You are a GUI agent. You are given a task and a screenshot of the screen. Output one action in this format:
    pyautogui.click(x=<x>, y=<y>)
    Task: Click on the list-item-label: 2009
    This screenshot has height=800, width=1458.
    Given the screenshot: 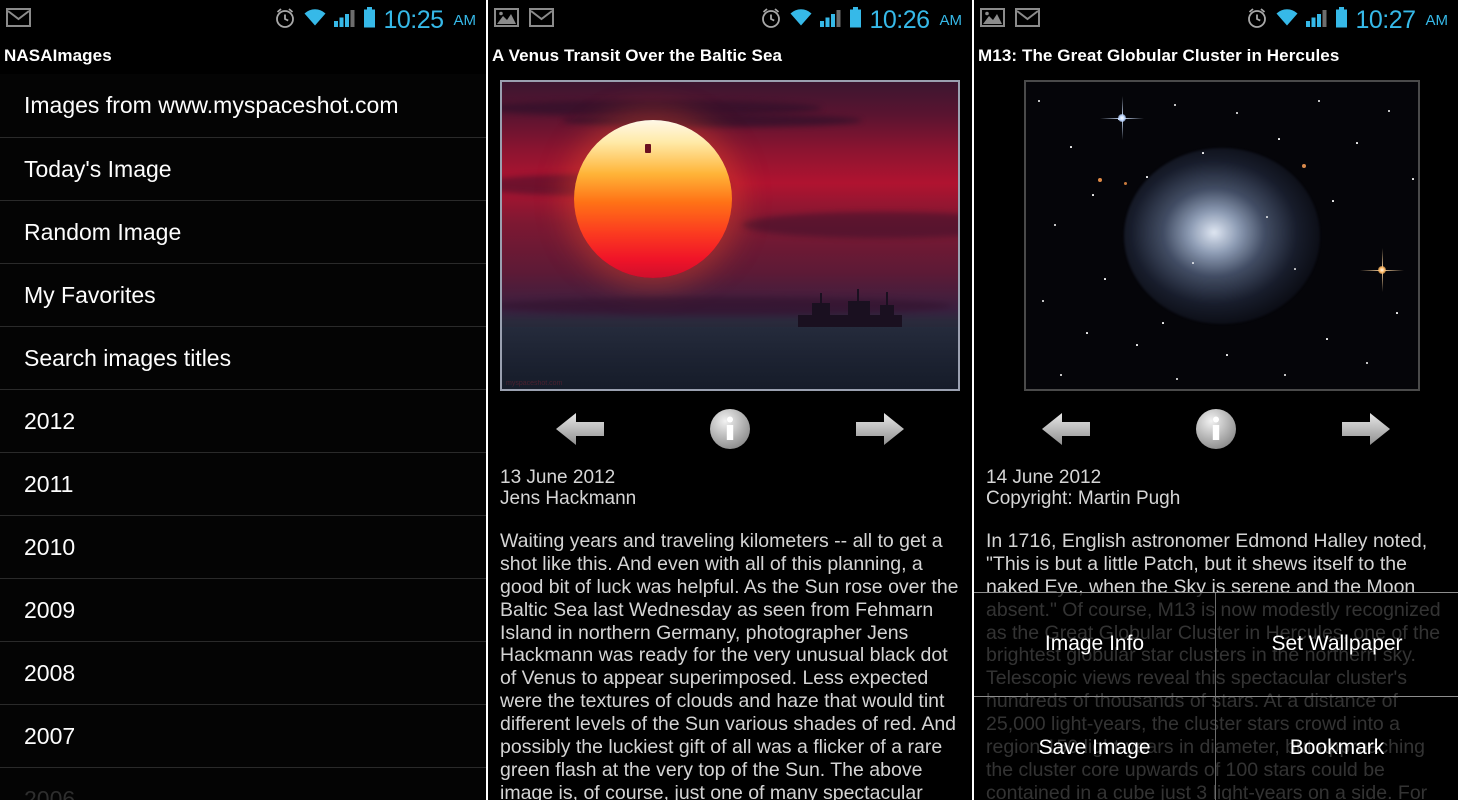 What is the action you would take?
    pyautogui.click(x=50, y=609)
    